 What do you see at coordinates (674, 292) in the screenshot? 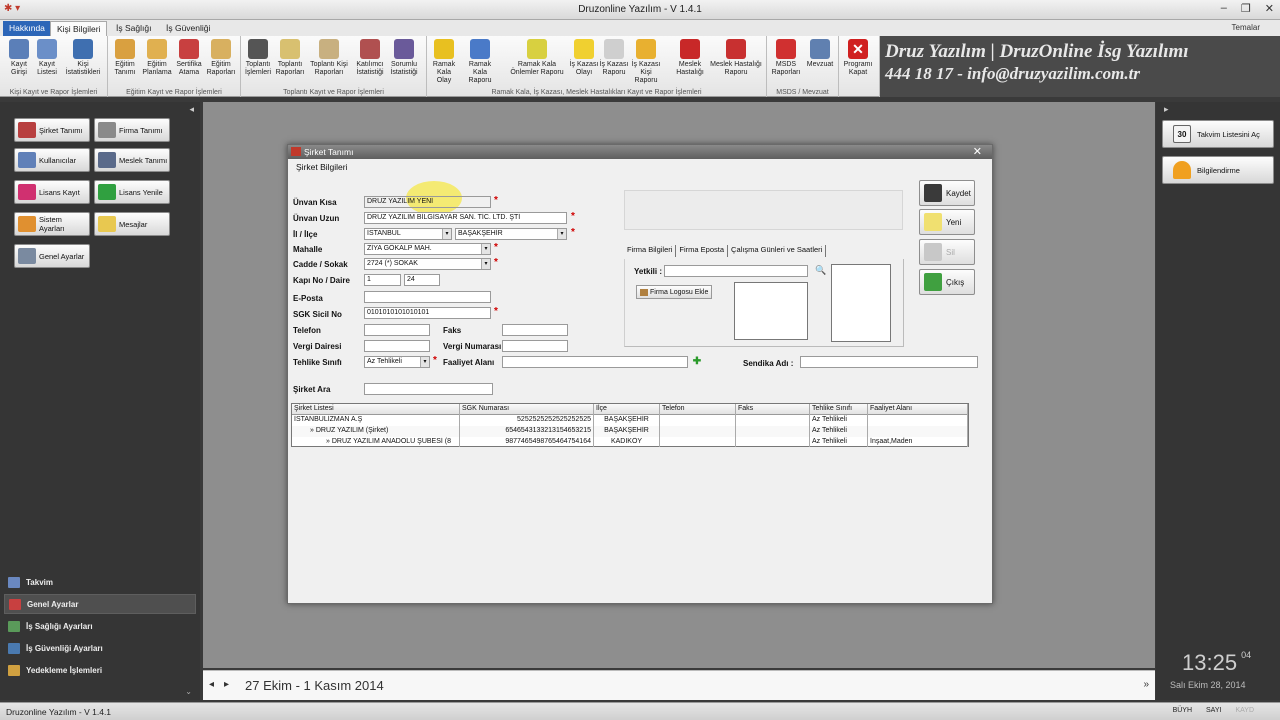
I see `firma-logosu-ekle-button: Firma Logosu Ekle` at bounding box center [674, 292].